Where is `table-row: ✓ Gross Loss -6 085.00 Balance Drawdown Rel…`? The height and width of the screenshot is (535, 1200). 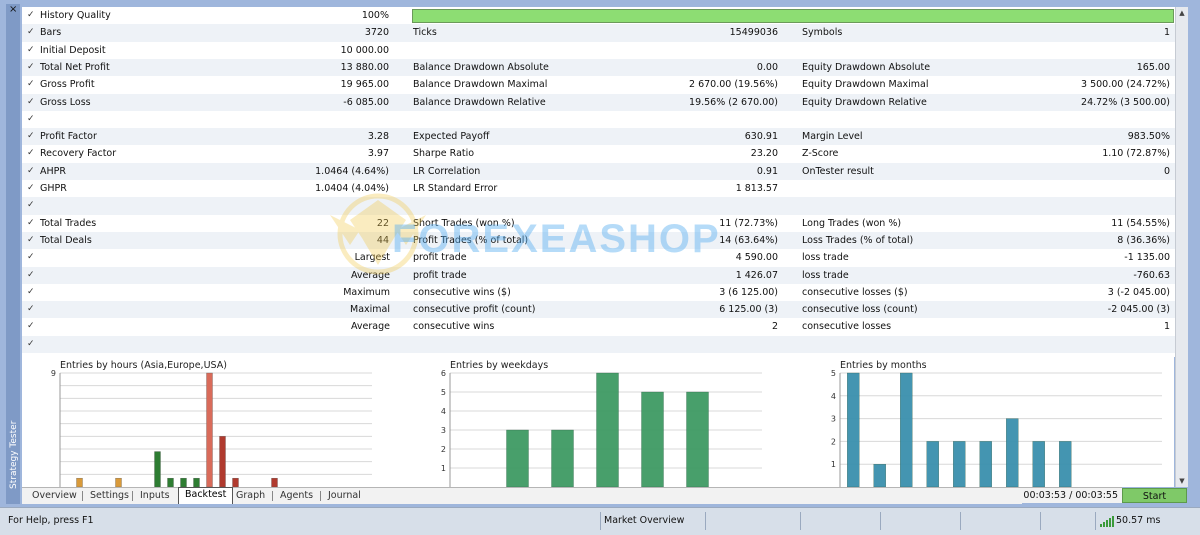
table-row: ✓ Gross Loss -6 085.00 Balance Drawdown Rel… is located at coordinates (605, 102).